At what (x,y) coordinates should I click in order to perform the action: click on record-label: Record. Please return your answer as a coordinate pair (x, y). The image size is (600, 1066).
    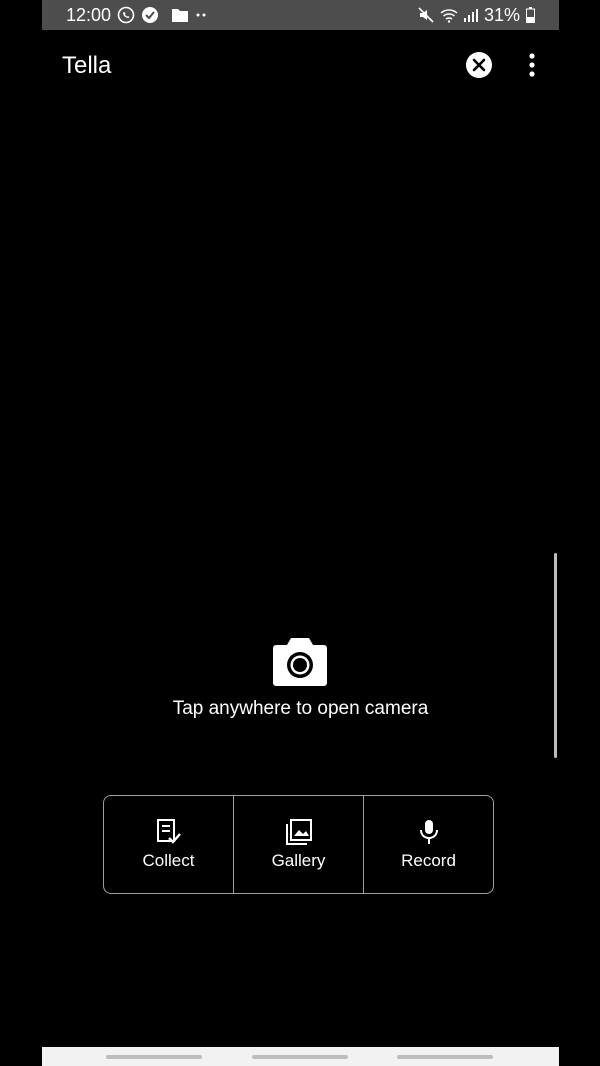
    Looking at the image, I should click on (428, 860).